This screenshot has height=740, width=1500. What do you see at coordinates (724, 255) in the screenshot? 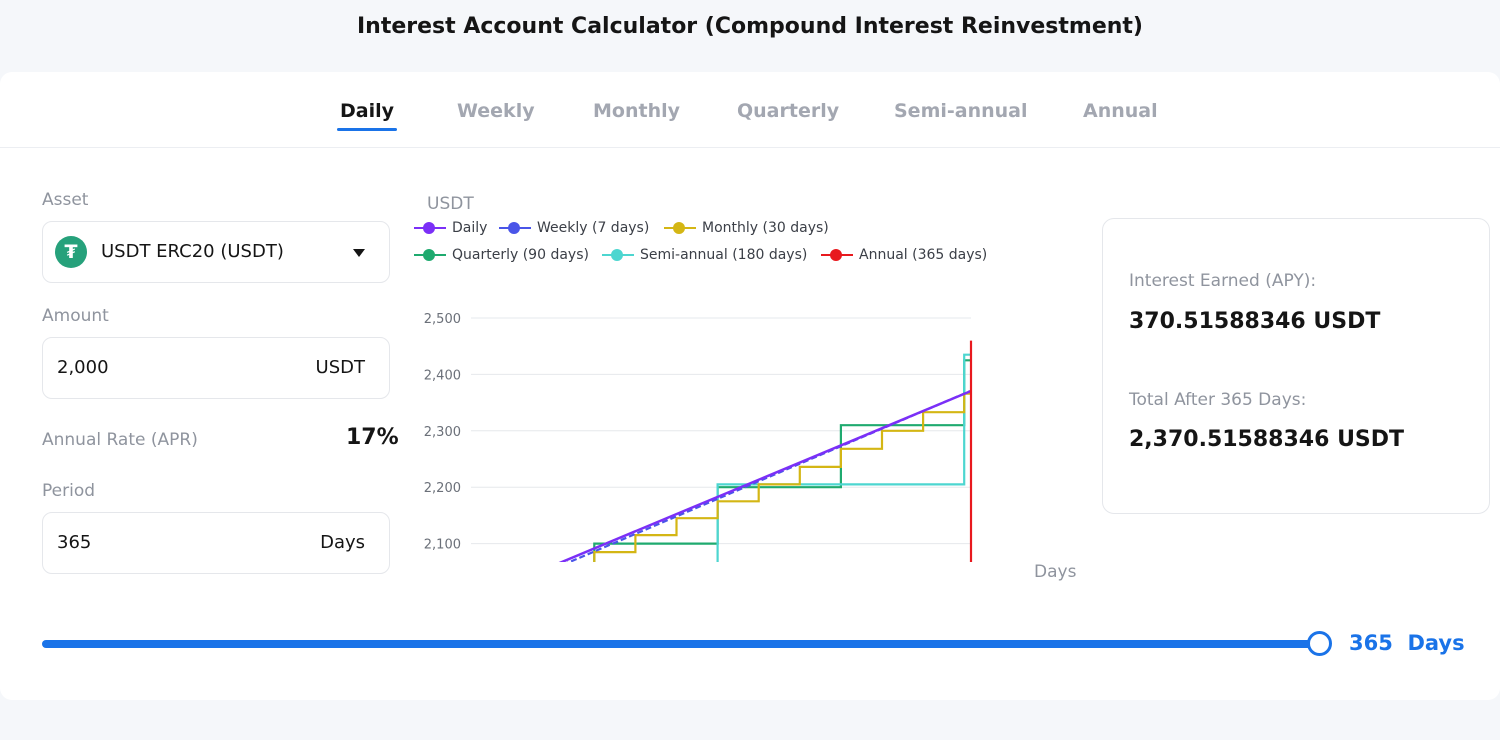
I see `legend-label: Semi-annual (180 days)` at bounding box center [724, 255].